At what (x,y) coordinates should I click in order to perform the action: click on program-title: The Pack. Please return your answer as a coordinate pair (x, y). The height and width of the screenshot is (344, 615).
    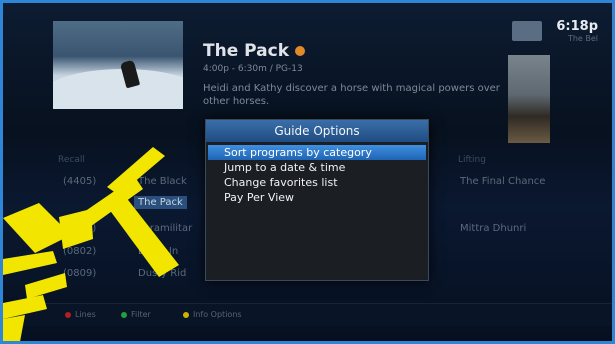
    Looking at the image, I should click on (246, 51).